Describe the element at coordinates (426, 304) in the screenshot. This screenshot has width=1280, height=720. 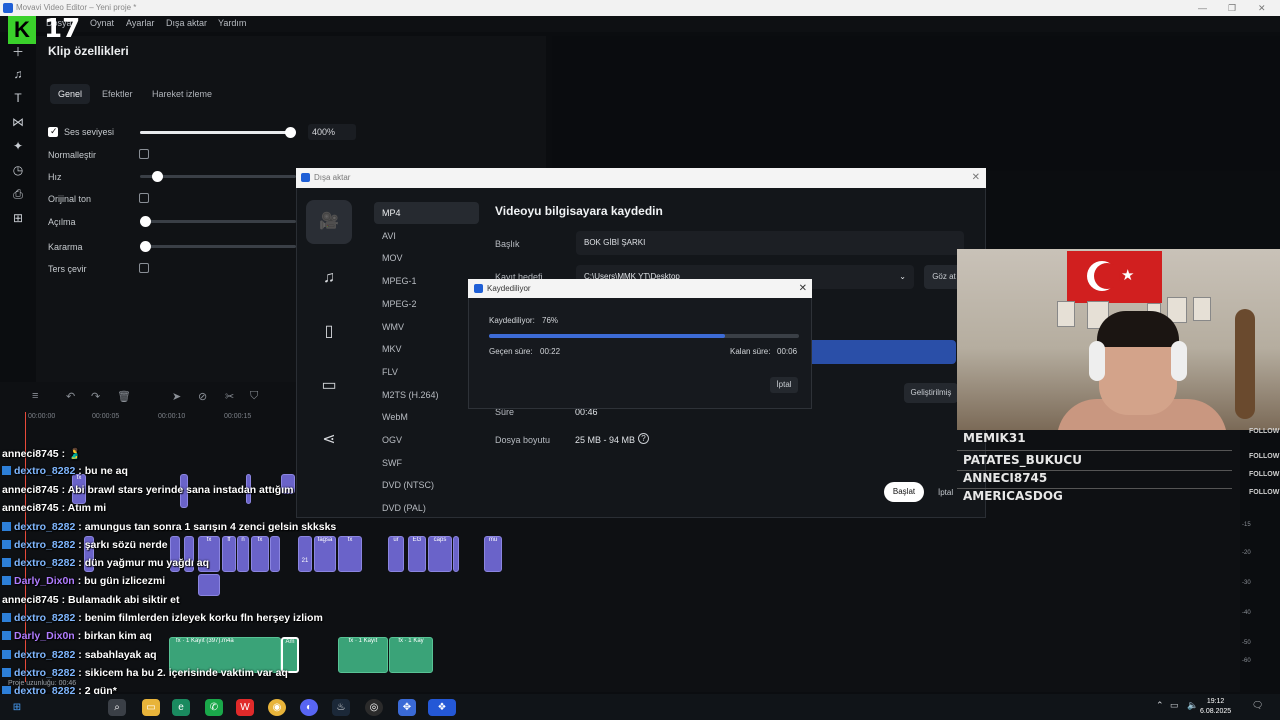
I see `format-item: MPEG-2` at that location.